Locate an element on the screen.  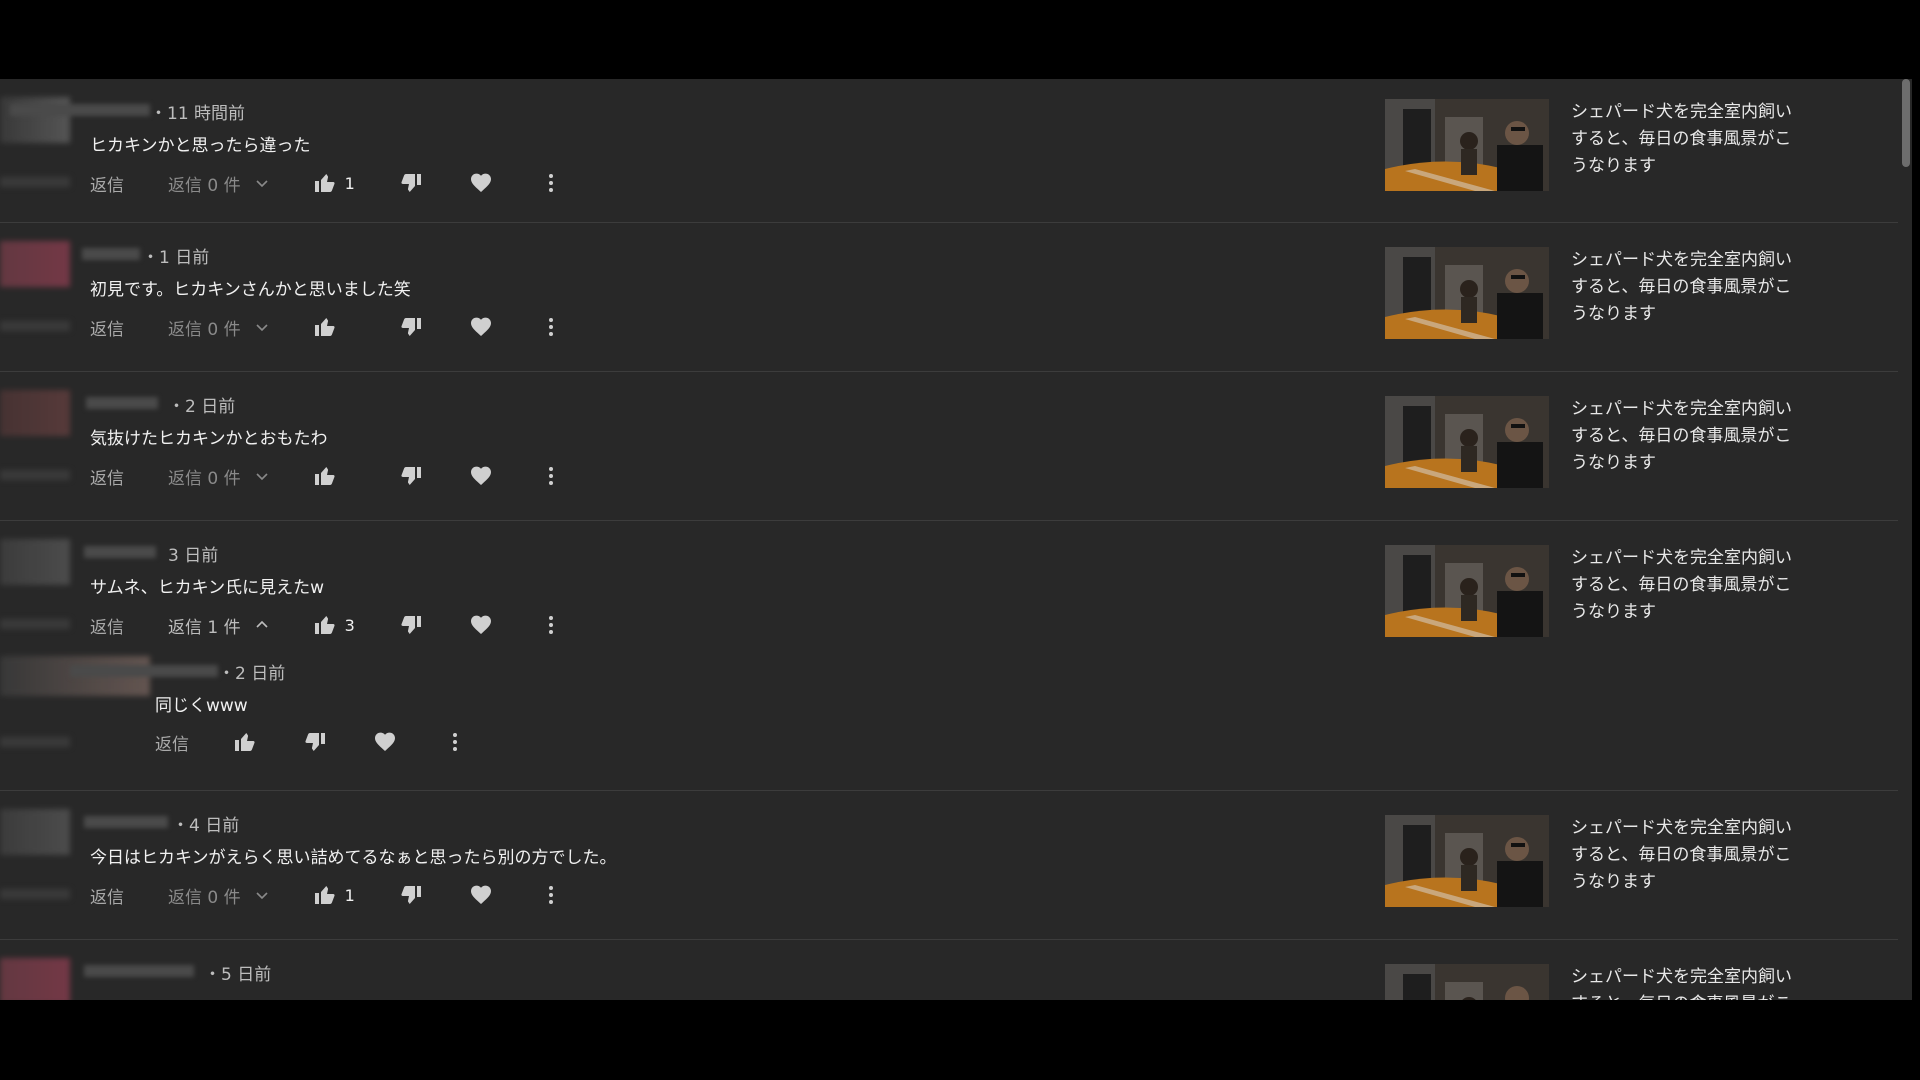
comment-actions: 返信 返信 0 件 is located at coordinates (326, 327).